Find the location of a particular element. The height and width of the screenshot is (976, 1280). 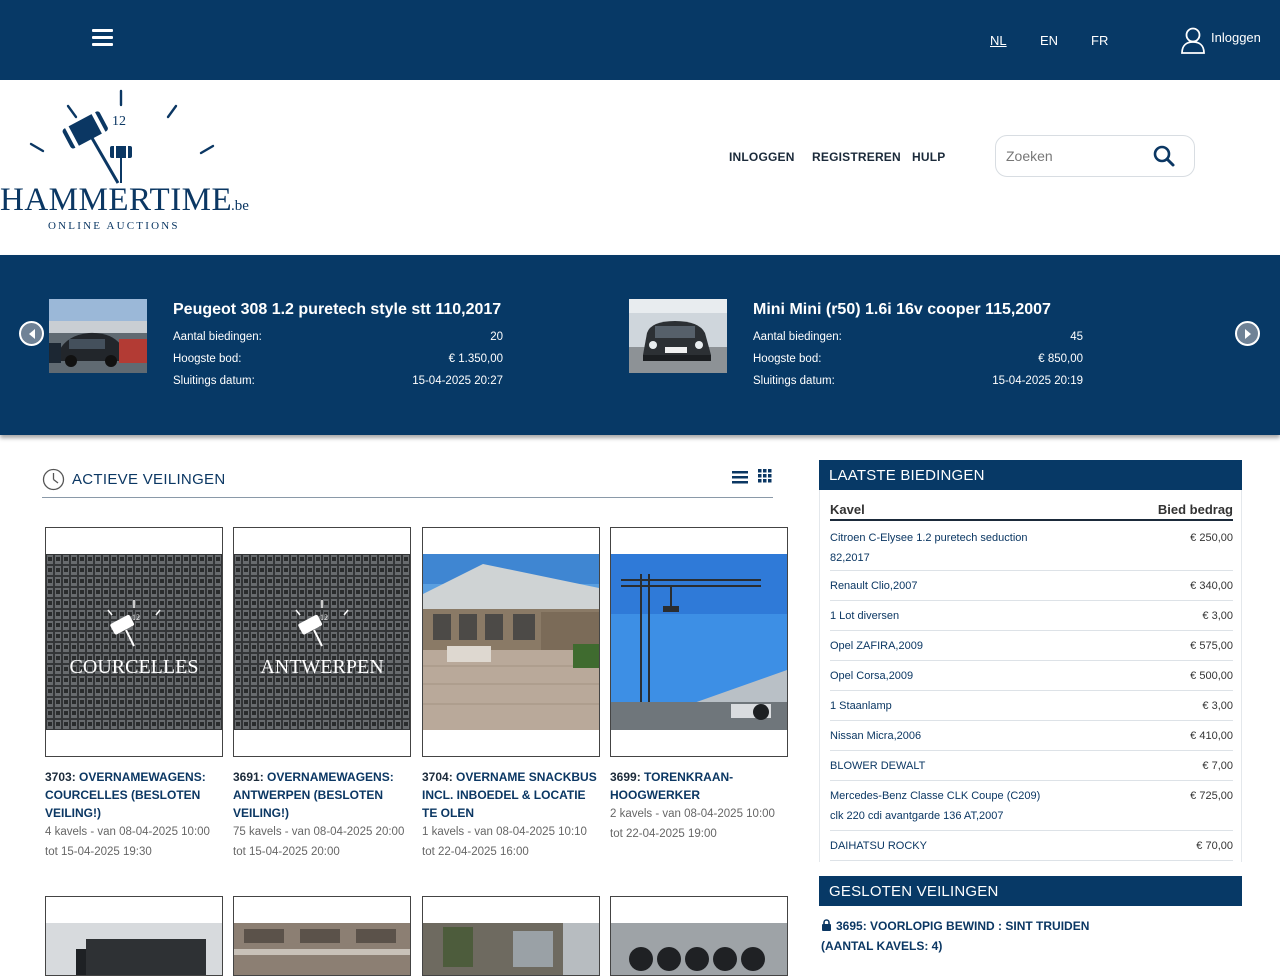

arrow-right-icon is located at coordinates (1248, 334).